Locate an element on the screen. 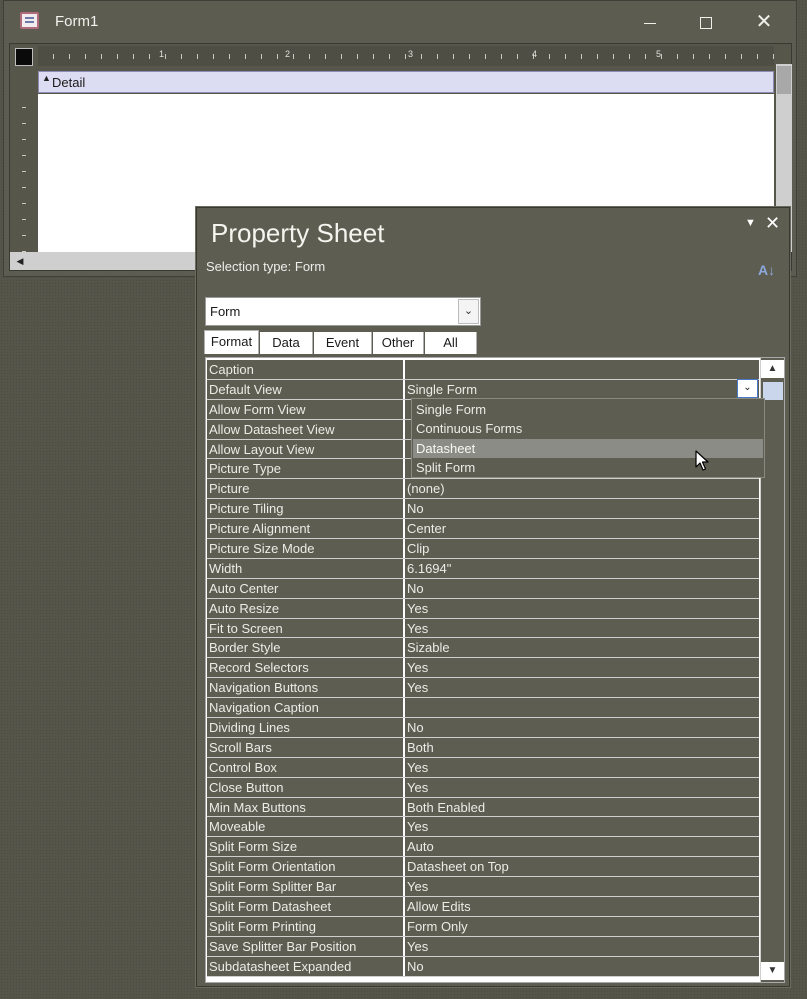 Image resolution: width=807 pixels, height=999 pixels. property-value: Both is located at coordinates (582, 747).